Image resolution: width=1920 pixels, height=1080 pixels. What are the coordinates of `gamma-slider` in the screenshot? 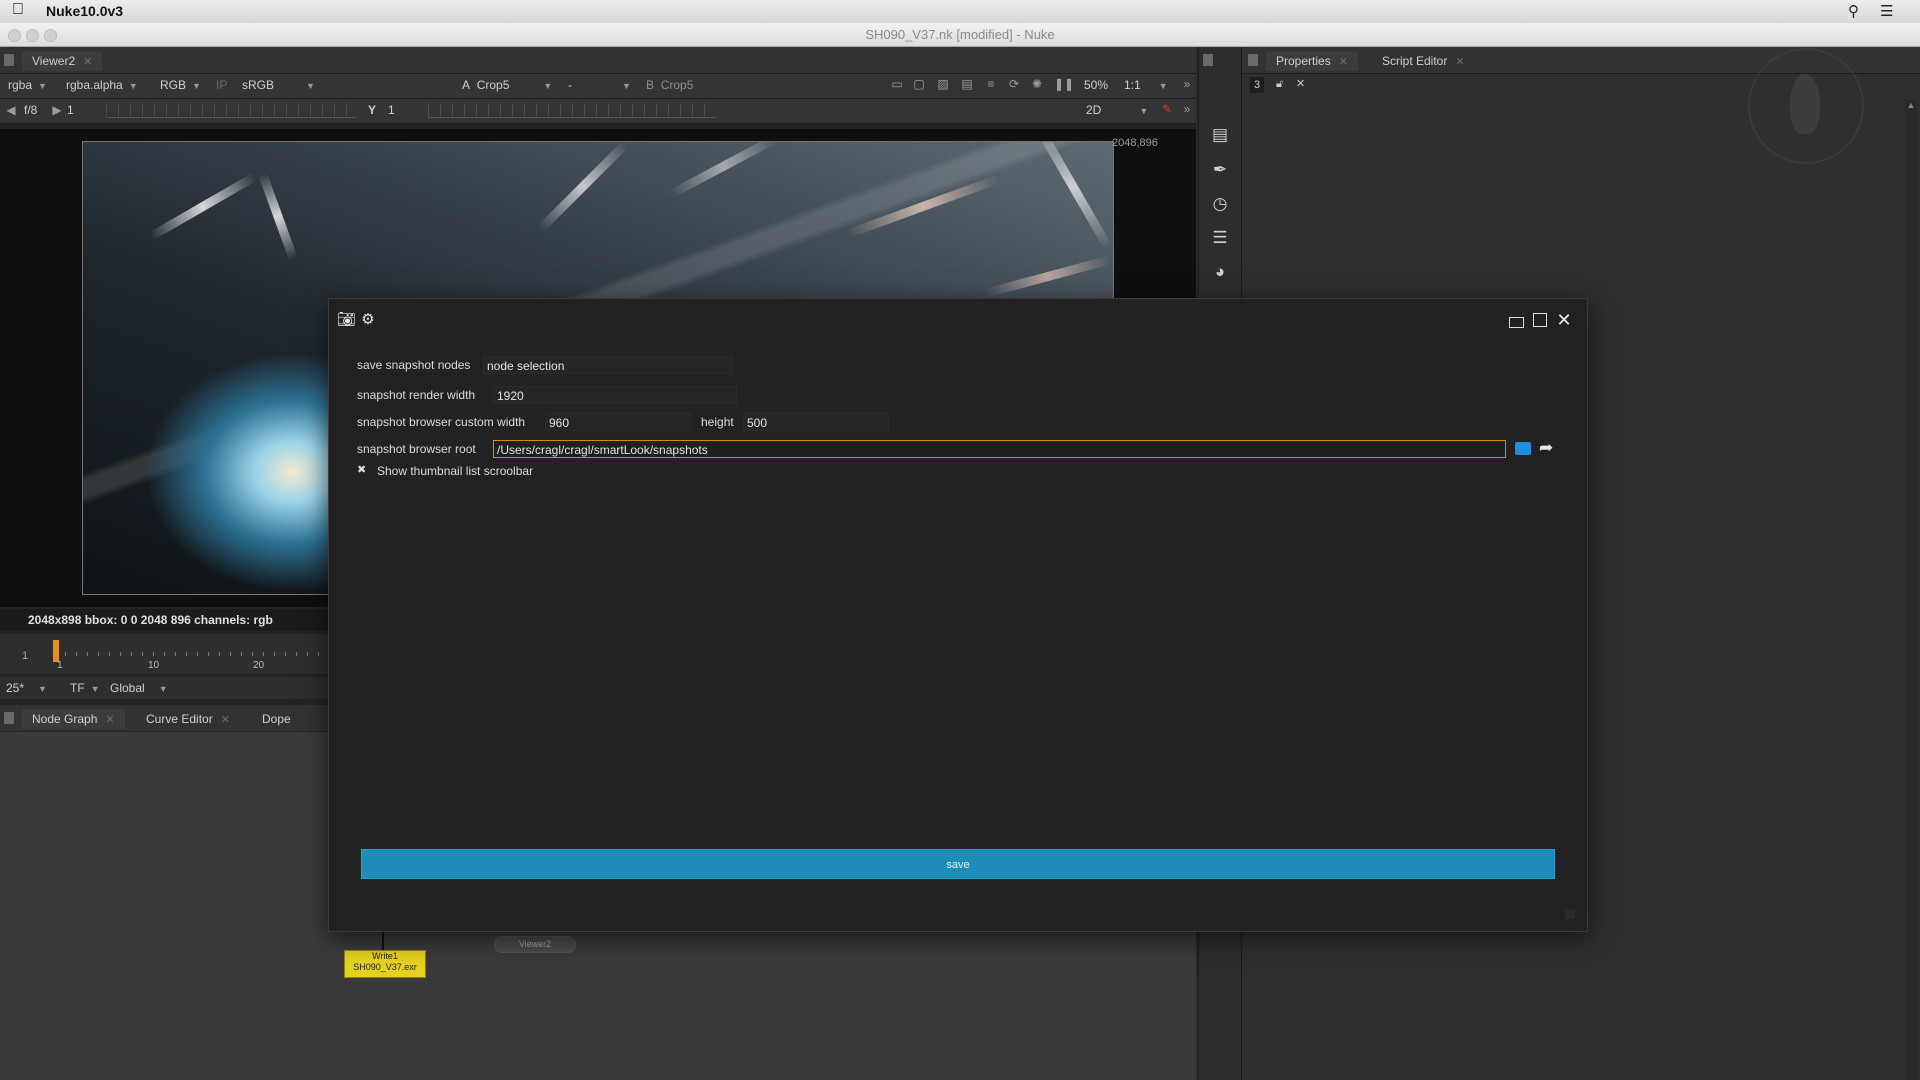 It's located at (572, 110).